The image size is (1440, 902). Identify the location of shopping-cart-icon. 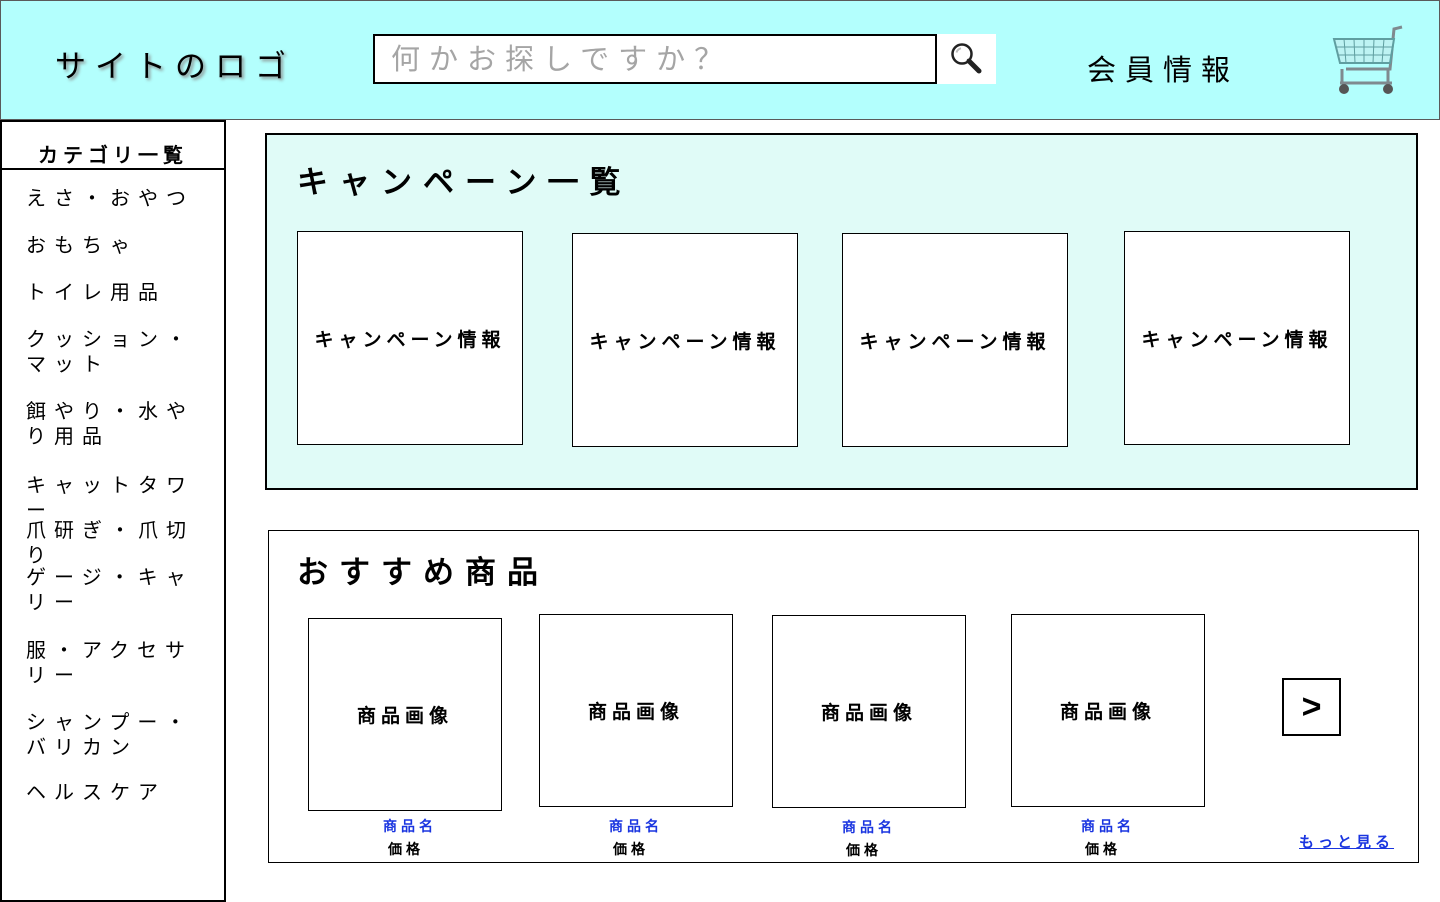
(1368, 61).